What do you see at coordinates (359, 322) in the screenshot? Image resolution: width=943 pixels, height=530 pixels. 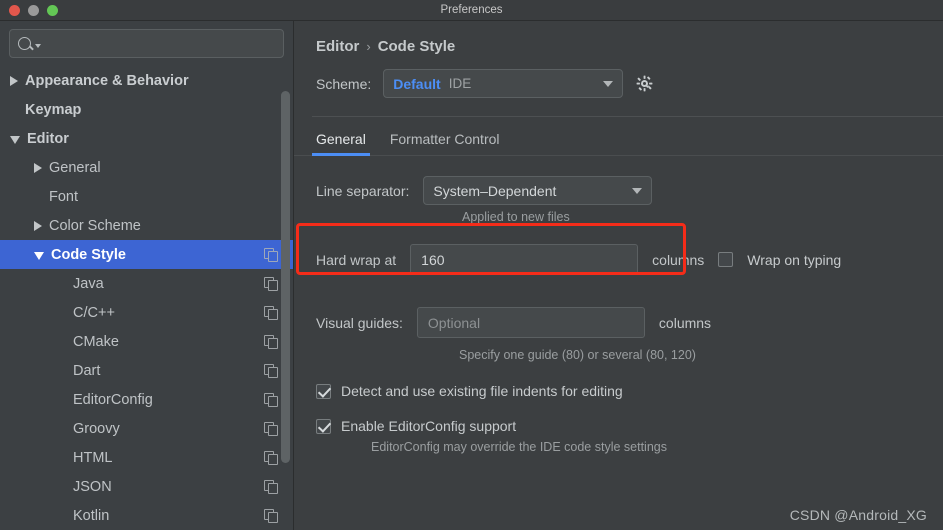 I see `visual-guides-label: Visual guides:` at bounding box center [359, 322].